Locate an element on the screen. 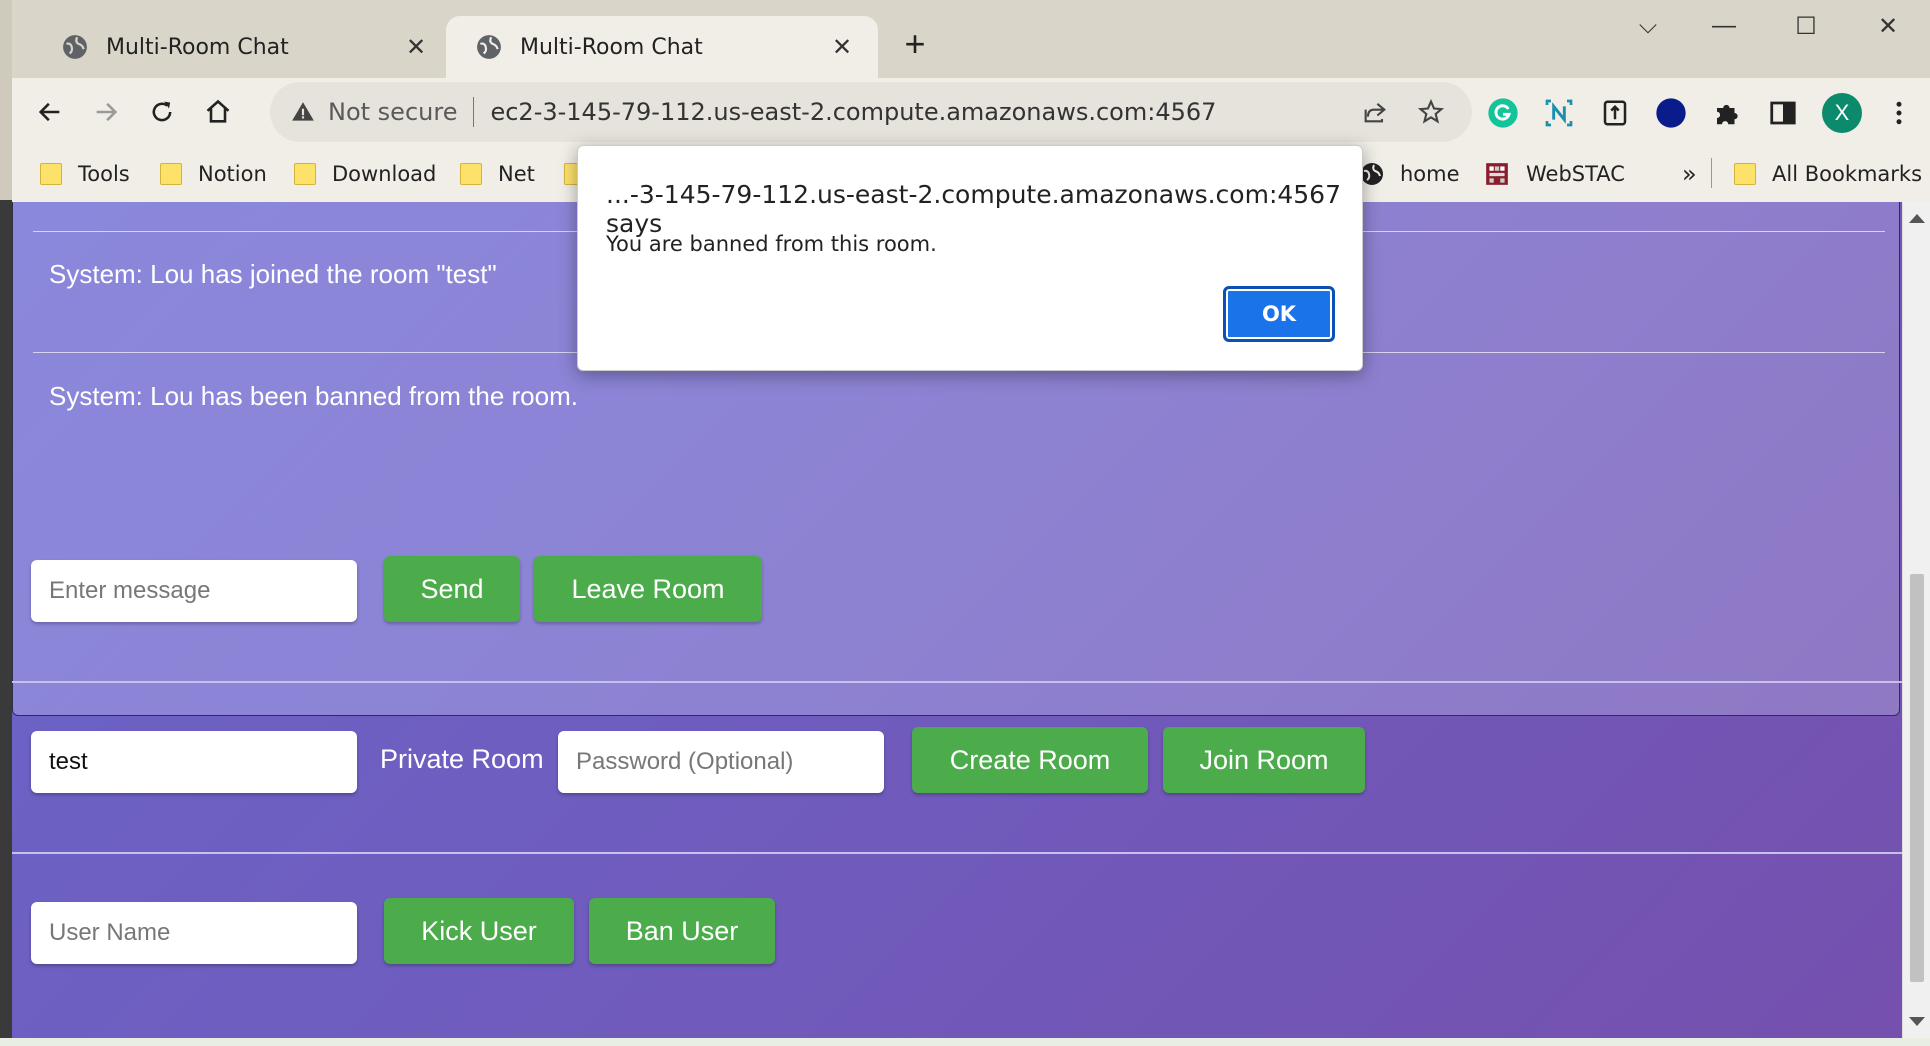 The width and height of the screenshot is (1930, 1046). back-arrow-icon is located at coordinates (49, 112).